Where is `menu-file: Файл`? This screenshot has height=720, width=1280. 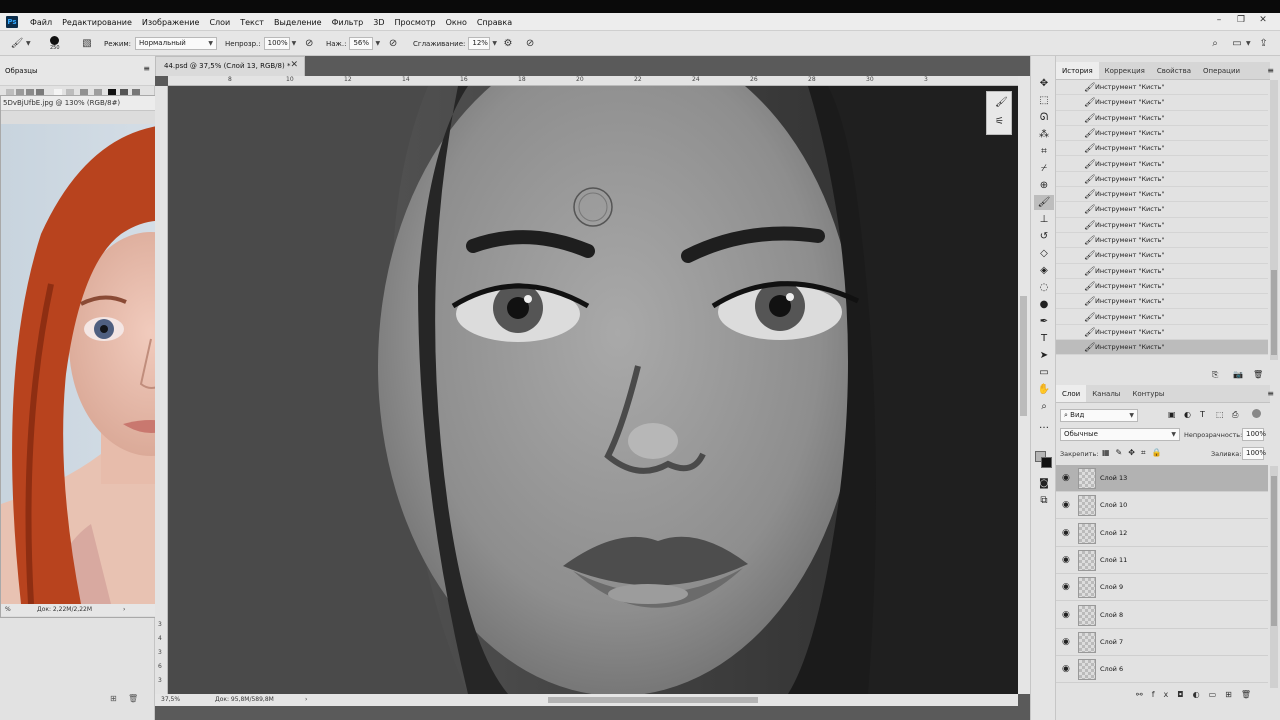
menu-file: Файл is located at coordinates (41, 22).